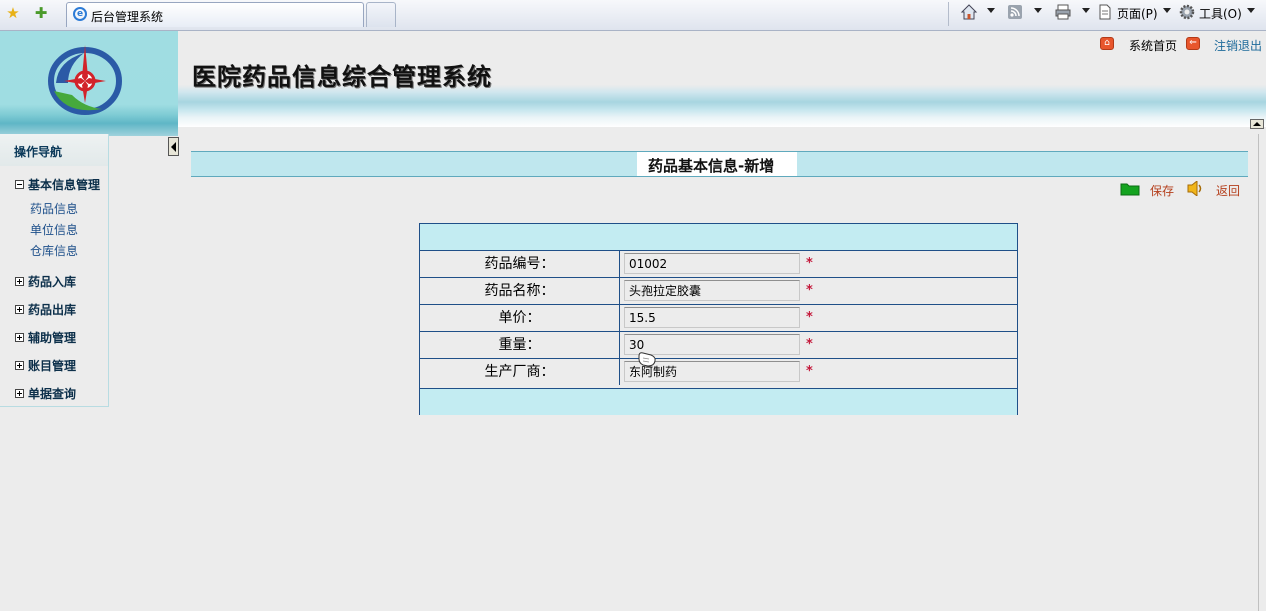  What do you see at coordinates (647, 359) in the screenshot?
I see `mouse-cursor-icon` at bounding box center [647, 359].